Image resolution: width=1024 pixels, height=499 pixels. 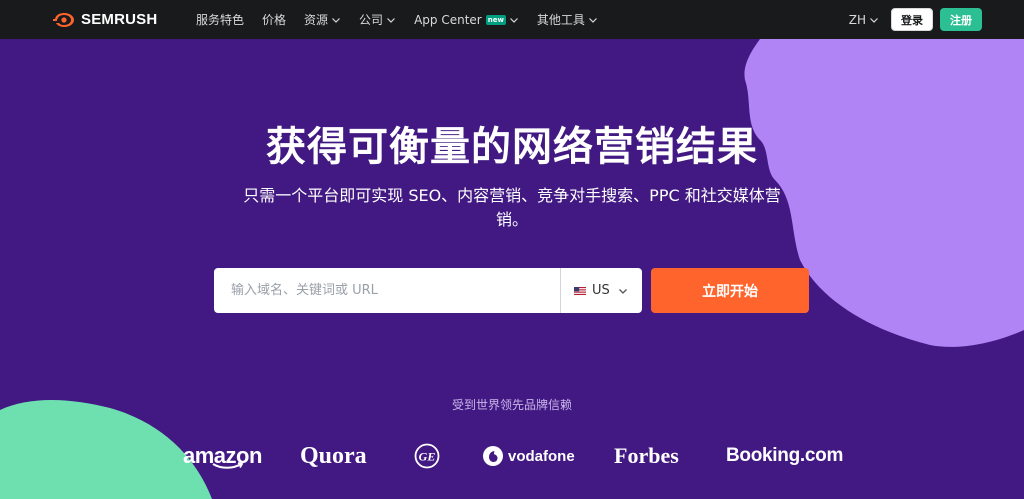 What do you see at coordinates (119, 19) in the screenshot?
I see `logo-text: SEMRUSH` at bounding box center [119, 19].